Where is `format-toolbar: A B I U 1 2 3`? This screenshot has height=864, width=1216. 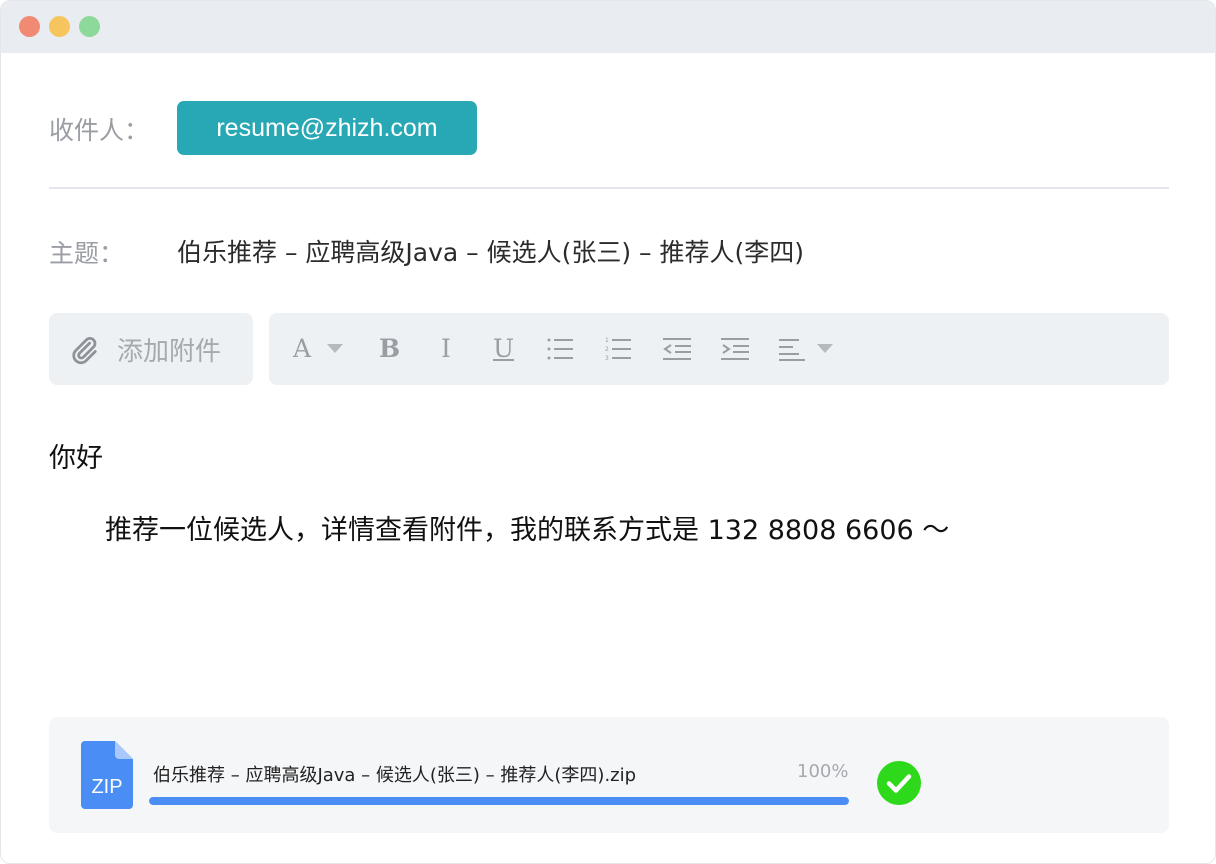
format-toolbar: A B I U 1 2 3 is located at coordinates (719, 349).